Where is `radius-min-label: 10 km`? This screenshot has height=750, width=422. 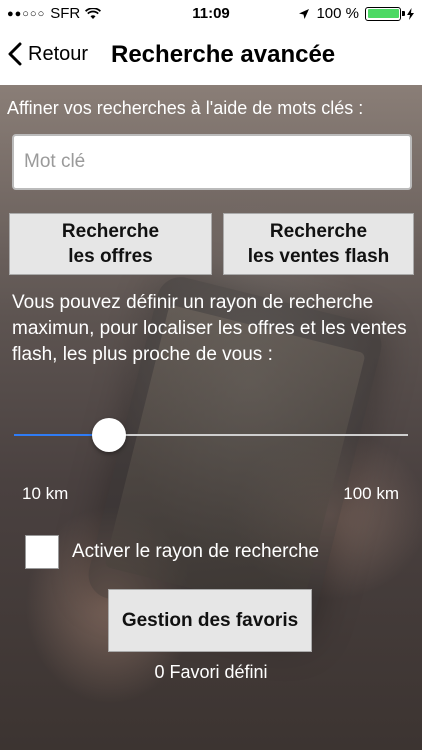
radius-min-label: 10 km is located at coordinates (45, 493).